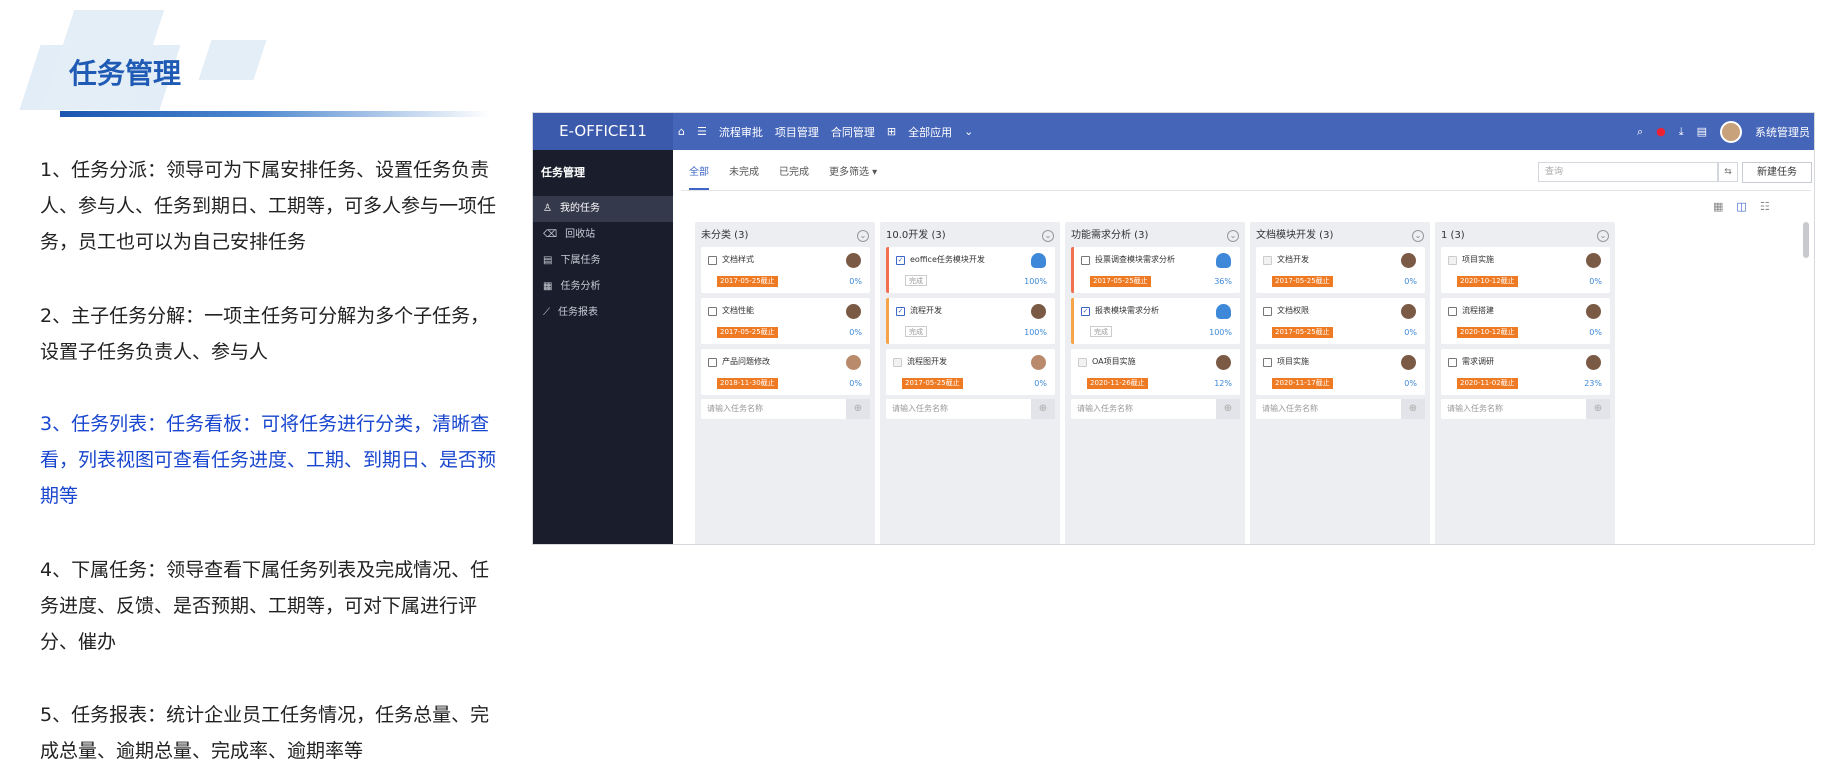 The width and height of the screenshot is (1821, 772). Describe the element at coordinates (1806, 240) in the screenshot. I see `scrollbar` at that location.